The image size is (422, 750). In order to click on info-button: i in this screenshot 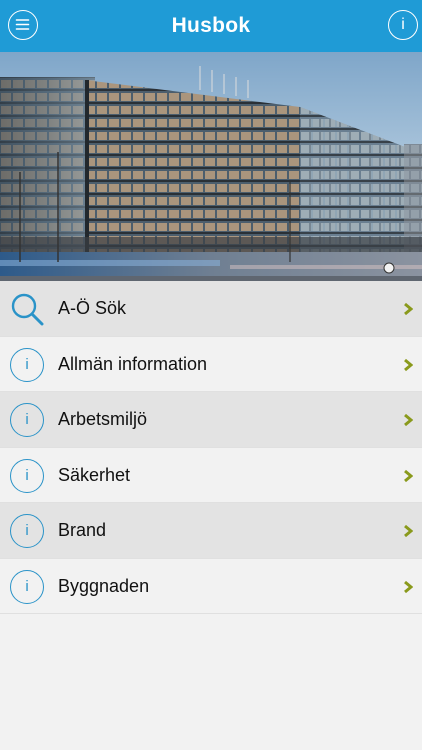, I will do `click(403, 25)`.